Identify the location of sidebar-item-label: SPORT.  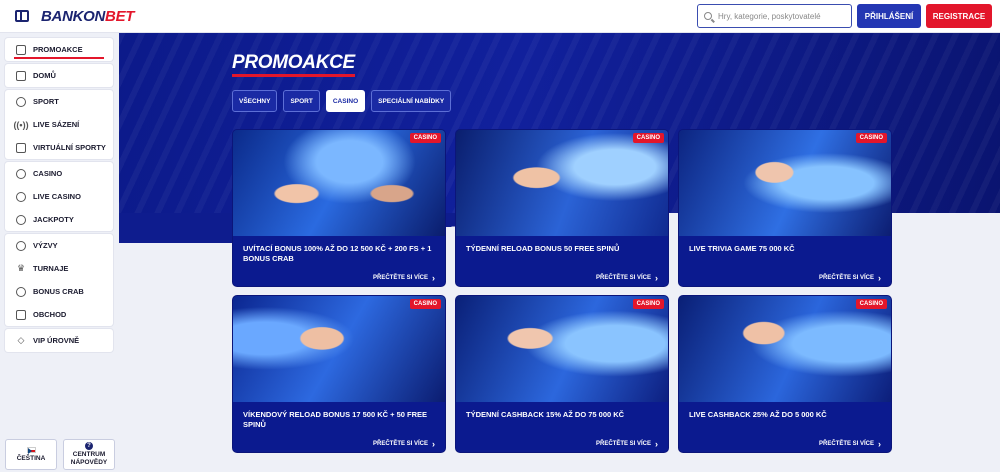
(46, 101).